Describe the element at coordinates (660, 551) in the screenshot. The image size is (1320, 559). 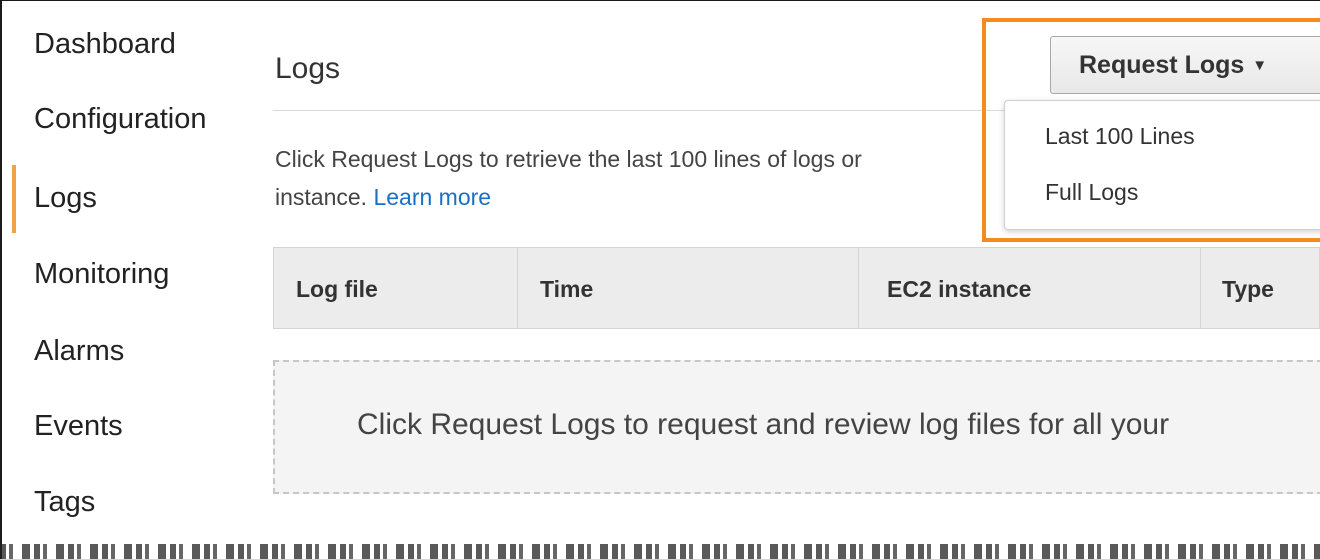
I see `bottom-artifact-strip` at that location.